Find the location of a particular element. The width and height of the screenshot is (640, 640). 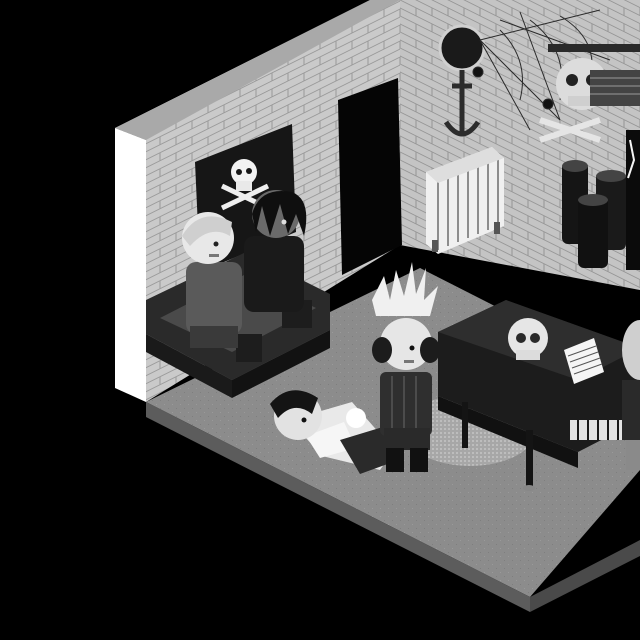

character-sitting-light-hair is located at coordinates (212, 280).